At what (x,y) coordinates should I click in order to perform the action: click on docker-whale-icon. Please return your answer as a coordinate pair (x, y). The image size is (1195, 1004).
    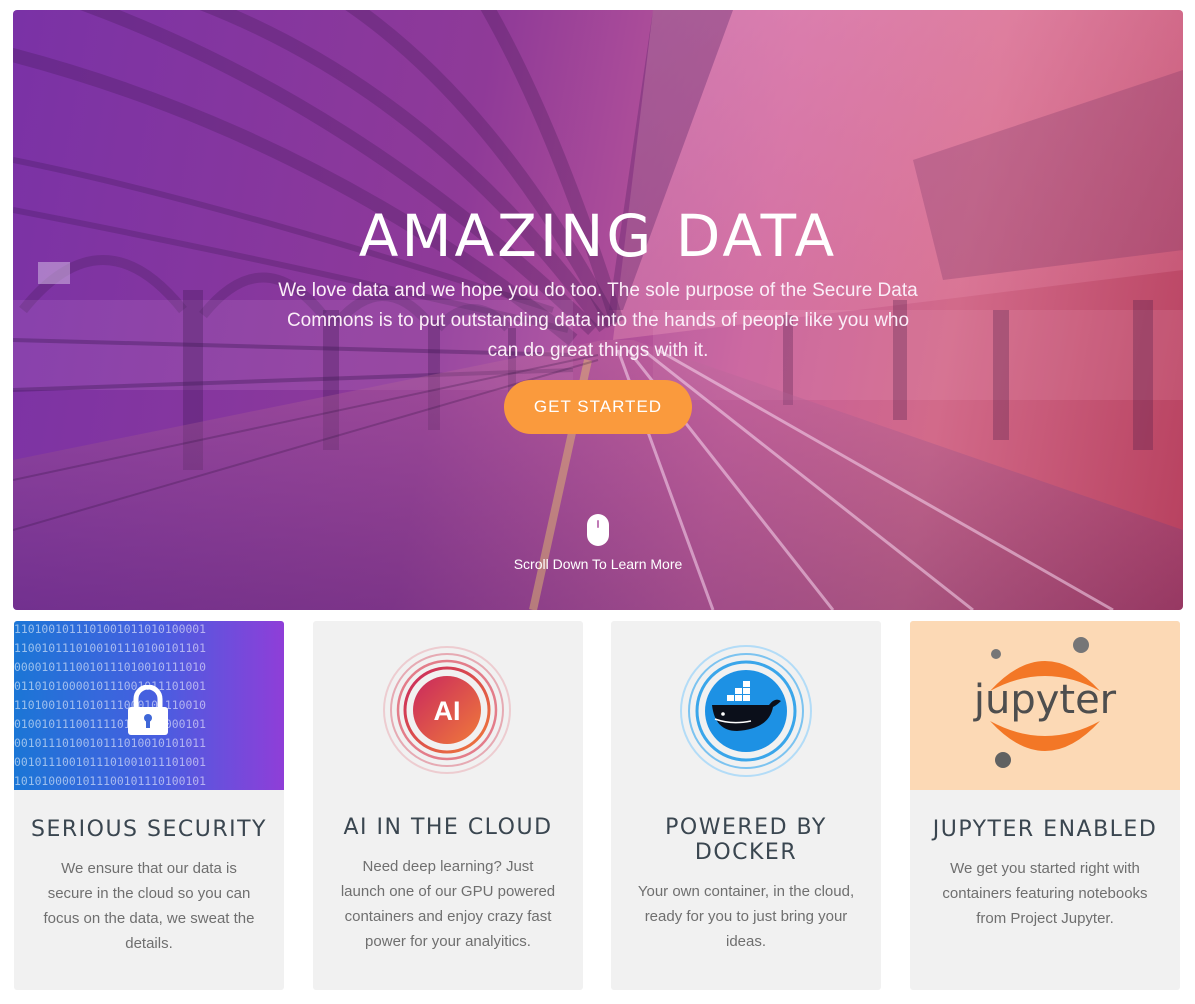
    Looking at the image, I should click on (746, 711).